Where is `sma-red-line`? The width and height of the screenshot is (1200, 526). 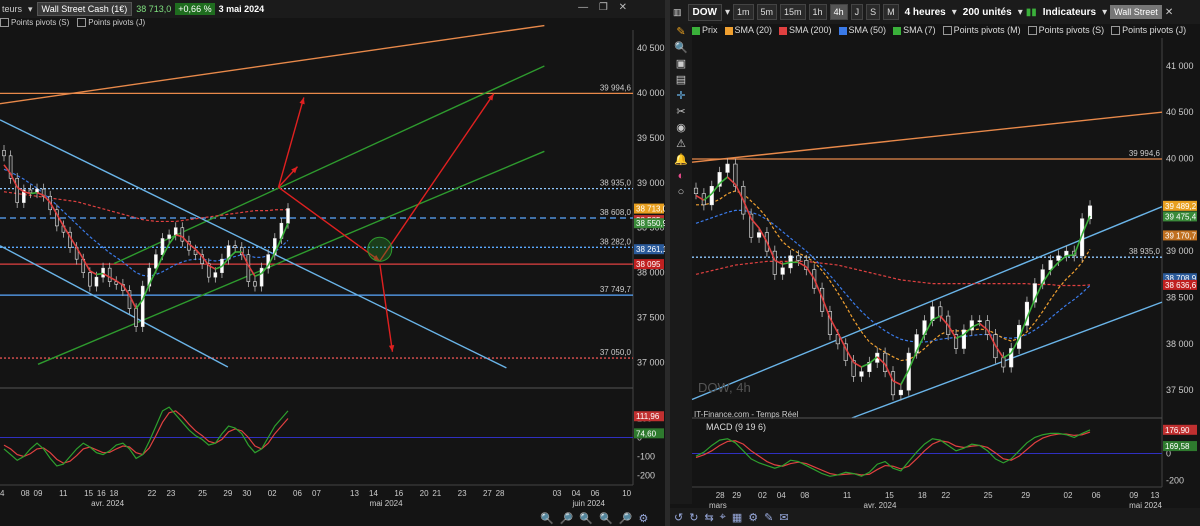 sma-red-line is located at coordinates (145, 207).